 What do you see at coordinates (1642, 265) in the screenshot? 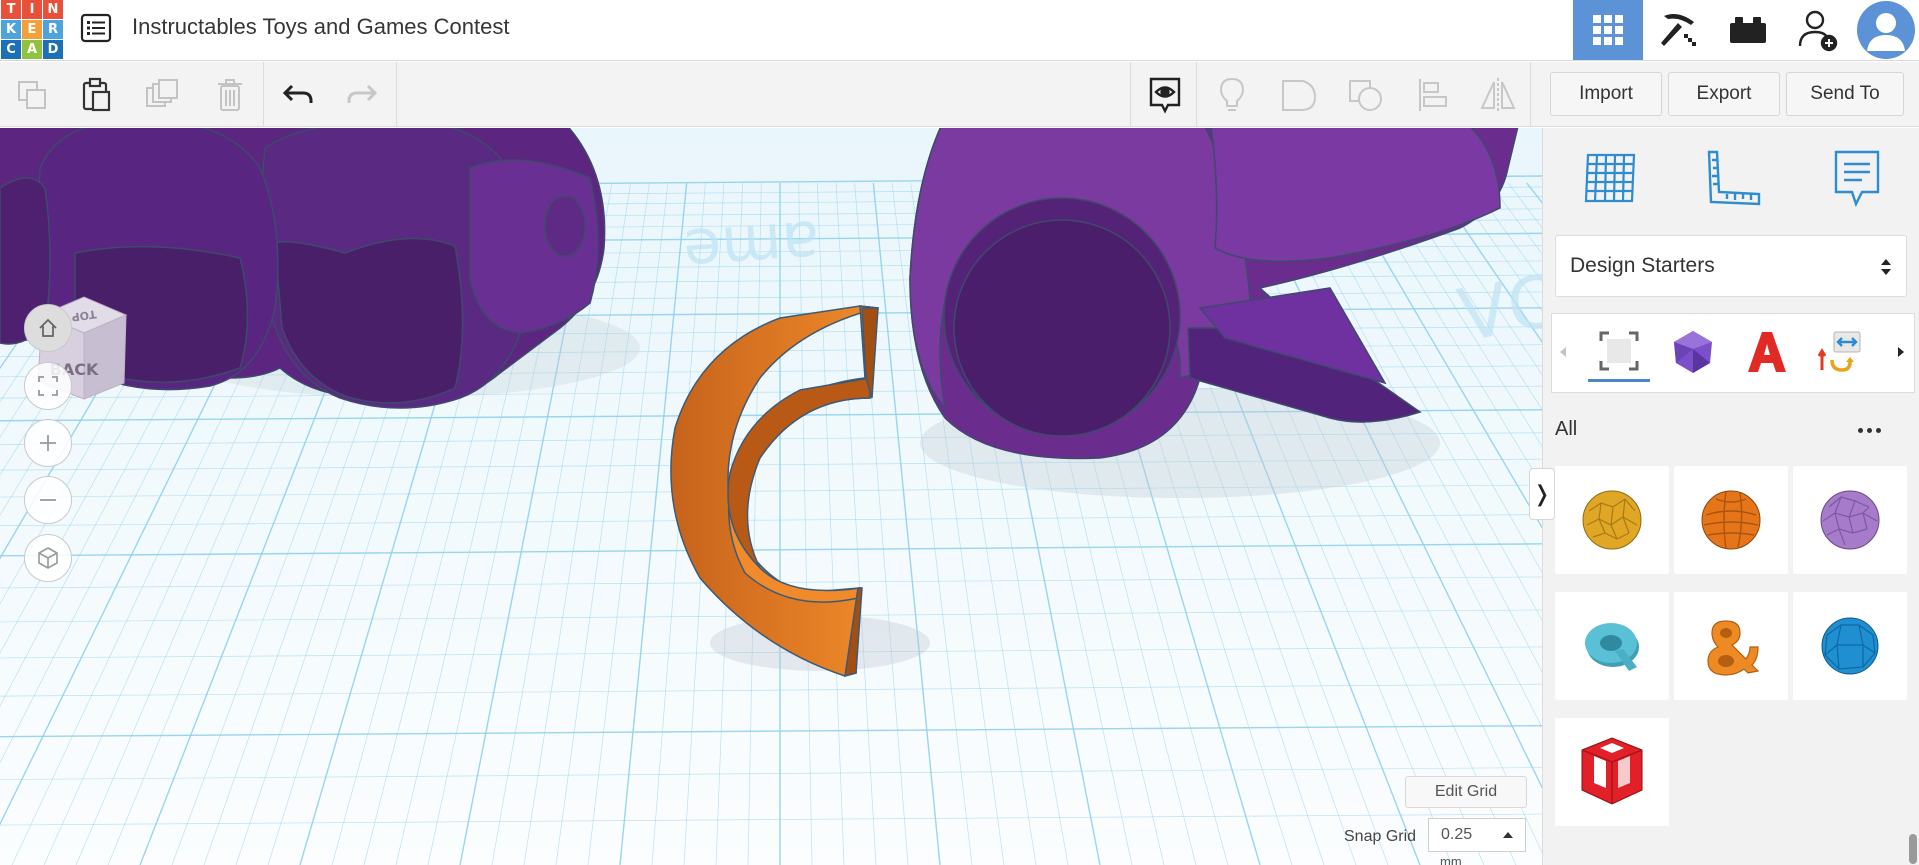
I see `shape-library-value: Design Starters` at bounding box center [1642, 265].